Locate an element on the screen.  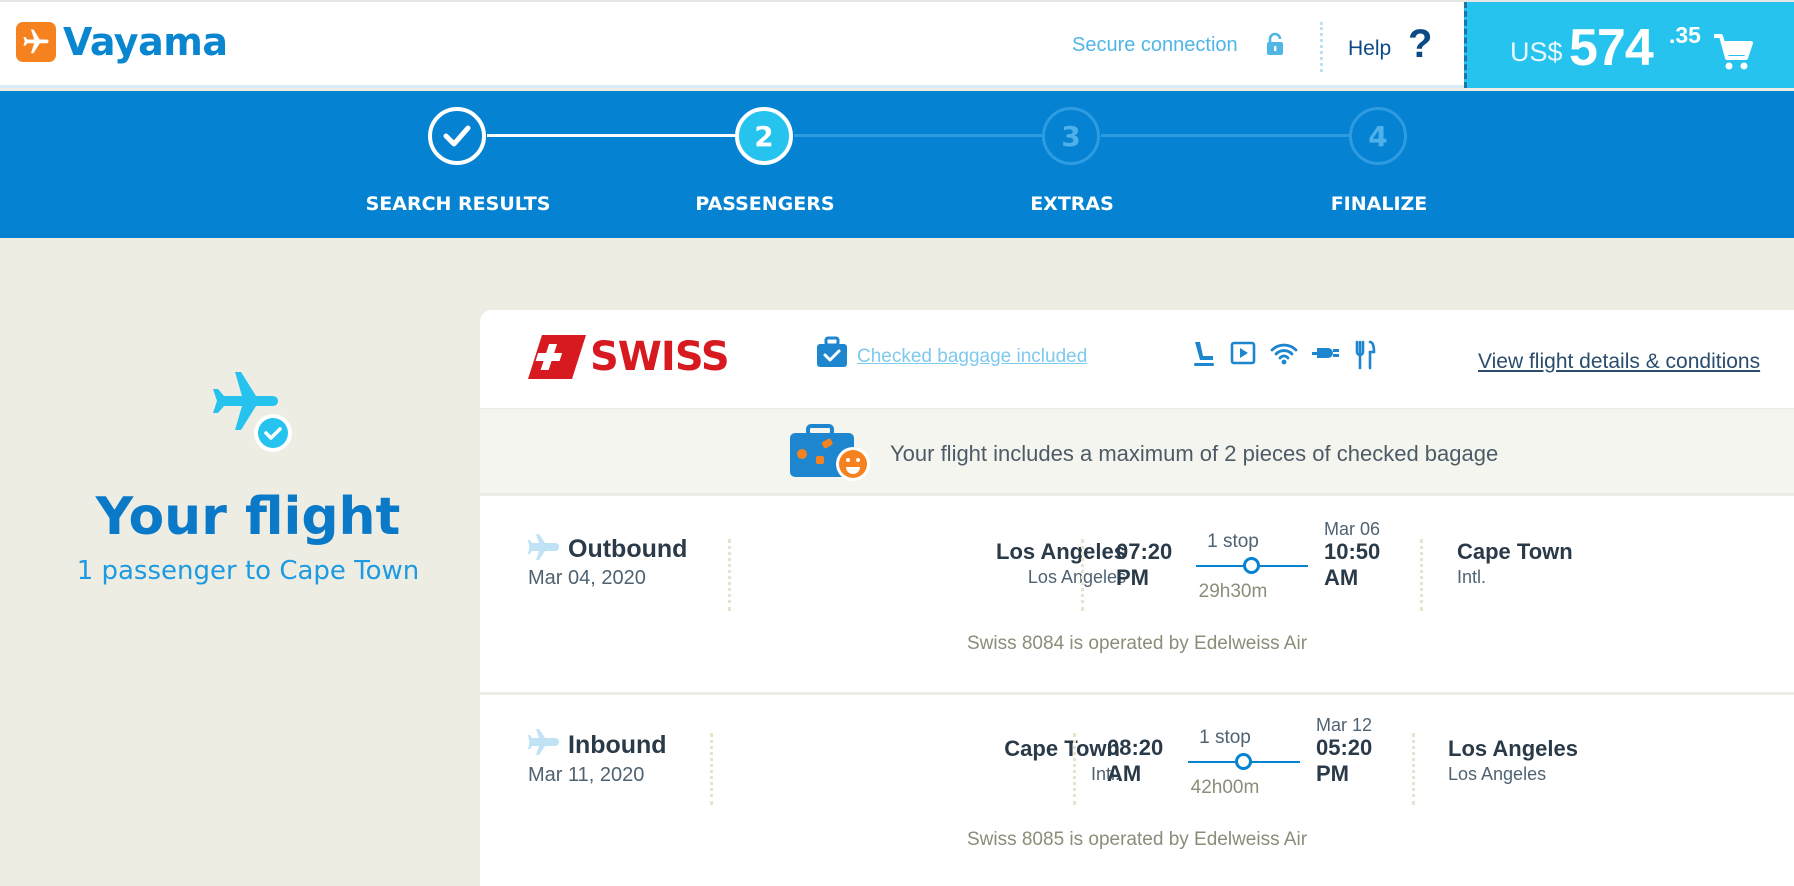
inbound-destination-sub: Los Angeles is located at coordinates (1497, 774).